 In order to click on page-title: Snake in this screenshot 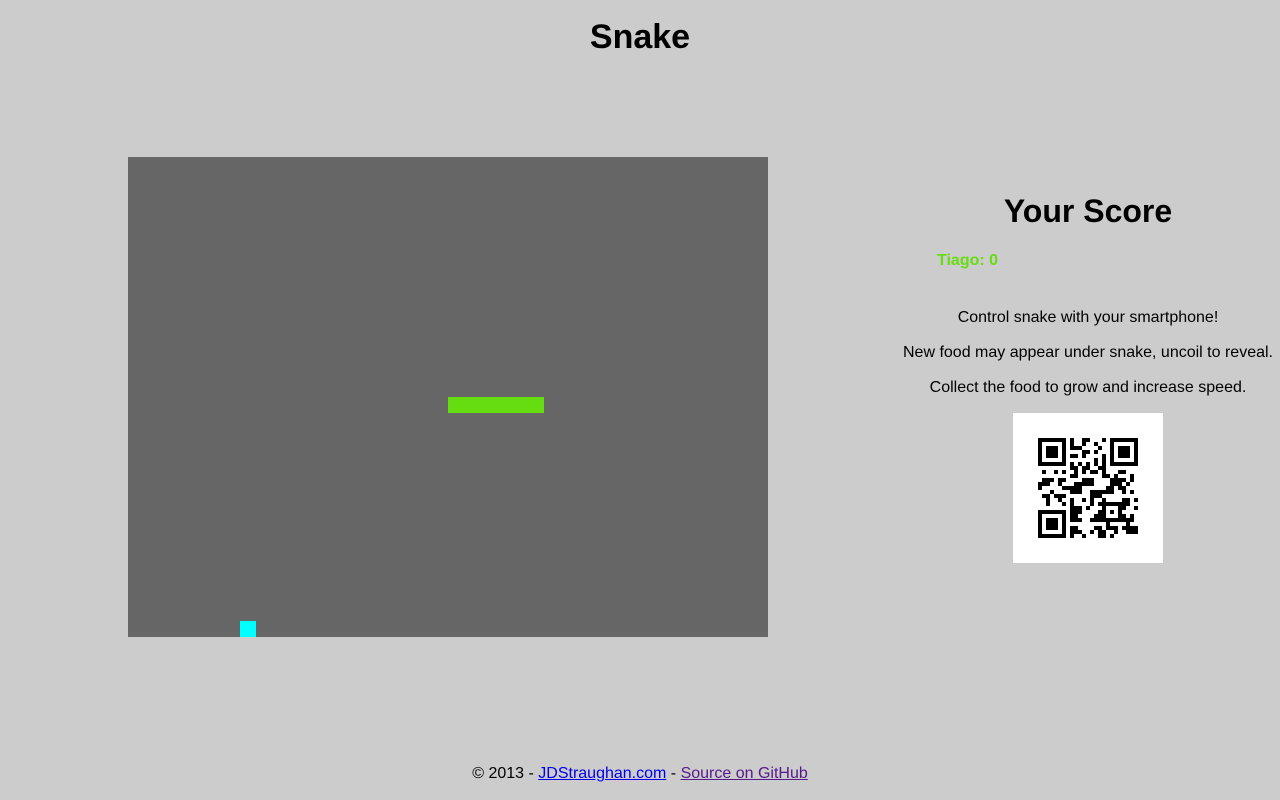, I will do `click(640, 37)`.